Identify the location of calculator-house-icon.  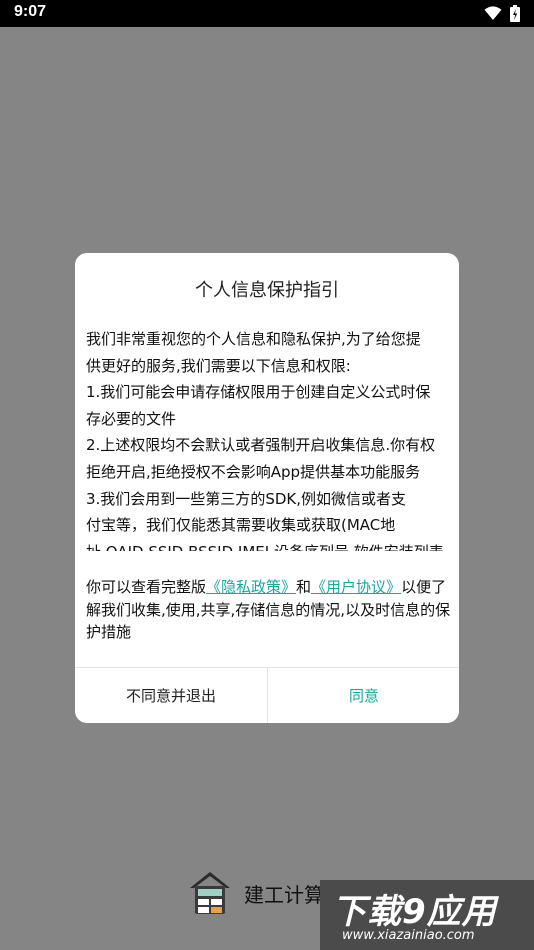
(210, 893).